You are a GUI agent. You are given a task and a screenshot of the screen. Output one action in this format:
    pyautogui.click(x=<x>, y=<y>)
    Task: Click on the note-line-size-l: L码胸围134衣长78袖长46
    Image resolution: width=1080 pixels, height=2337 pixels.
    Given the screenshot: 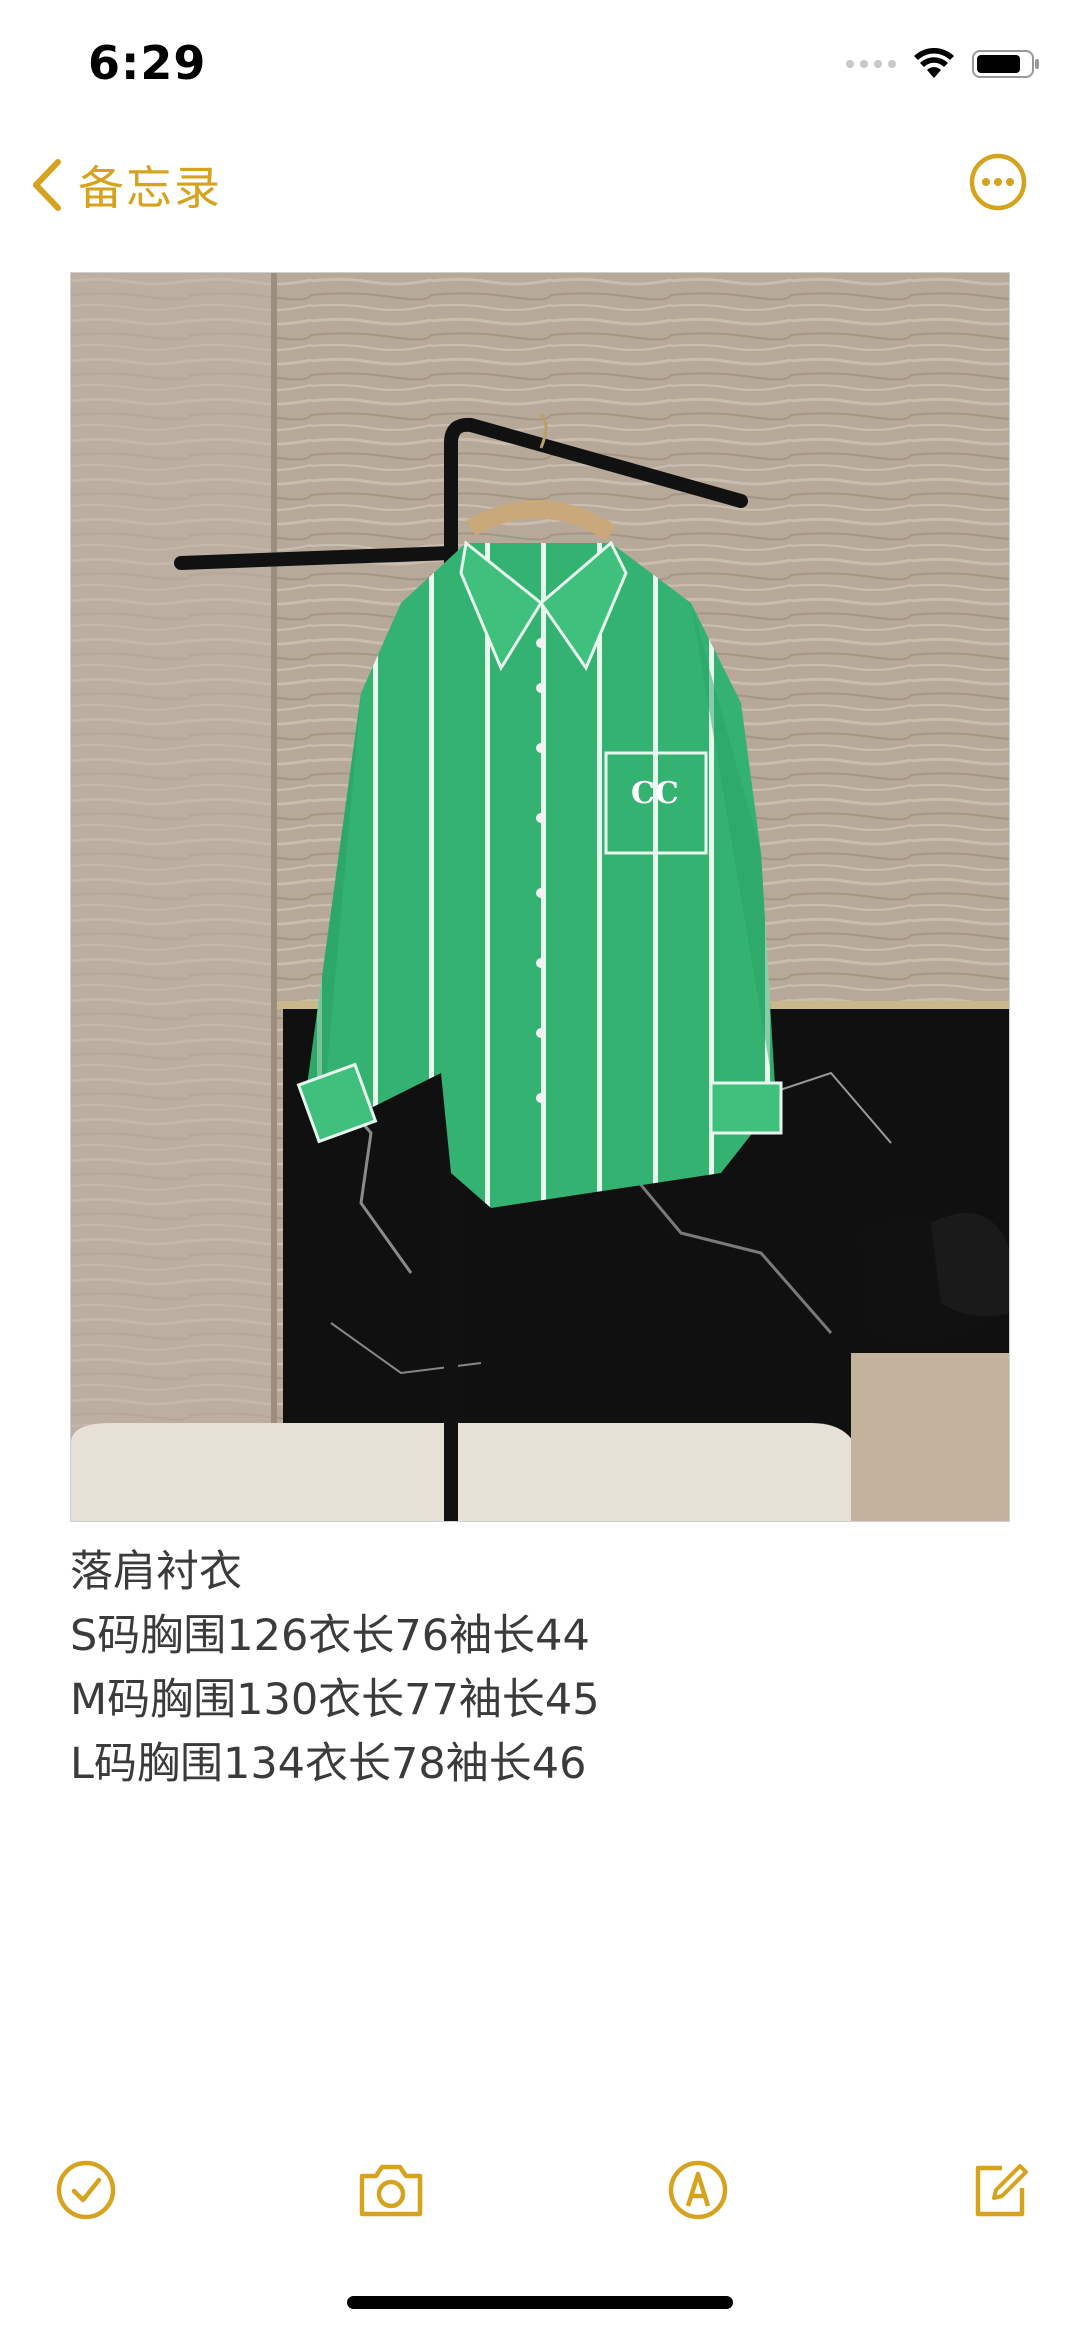 What is the action you would take?
    pyautogui.click(x=328, y=1764)
    